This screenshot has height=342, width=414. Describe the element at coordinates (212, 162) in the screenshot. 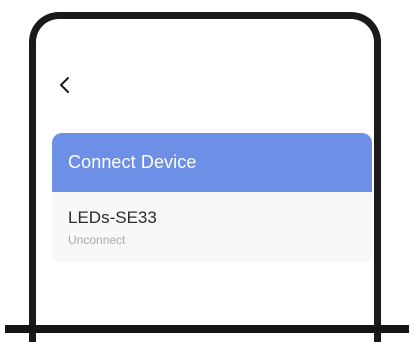

I see `card-title: Connect Device` at that location.